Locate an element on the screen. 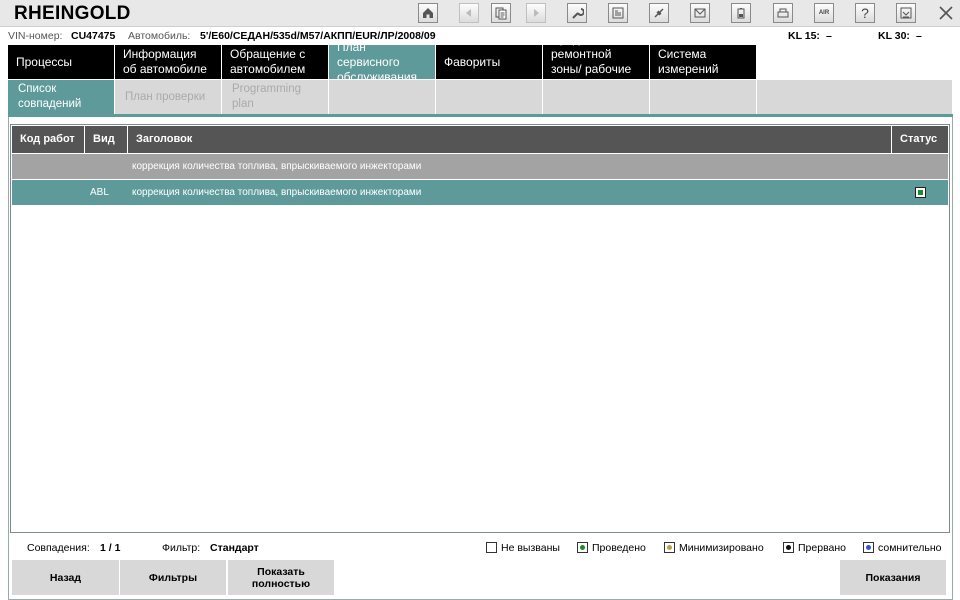  legend-not-called-icon is located at coordinates (491, 547).